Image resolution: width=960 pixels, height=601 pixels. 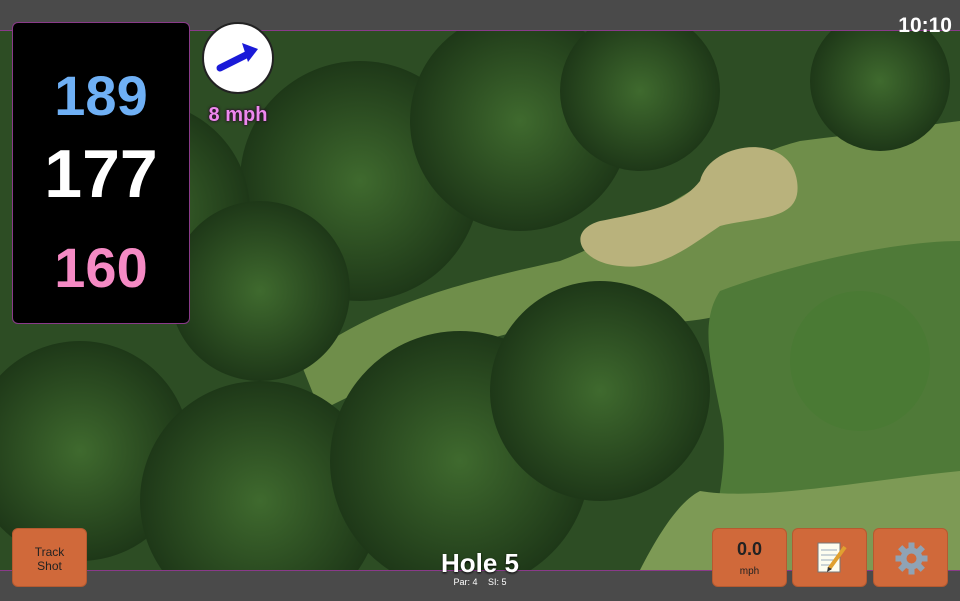 What do you see at coordinates (925, 25) in the screenshot?
I see `clock: 10:10` at bounding box center [925, 25].